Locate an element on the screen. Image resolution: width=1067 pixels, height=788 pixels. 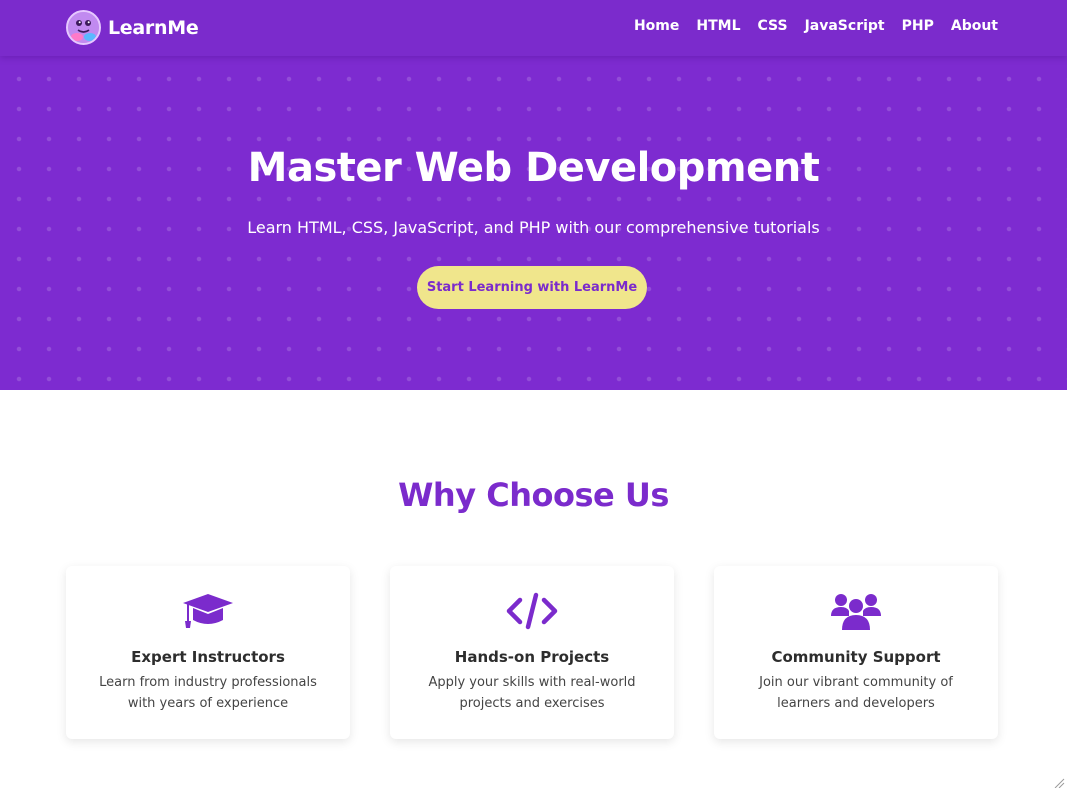
nav-link-php: PHP is located at coordinates (918, 26).